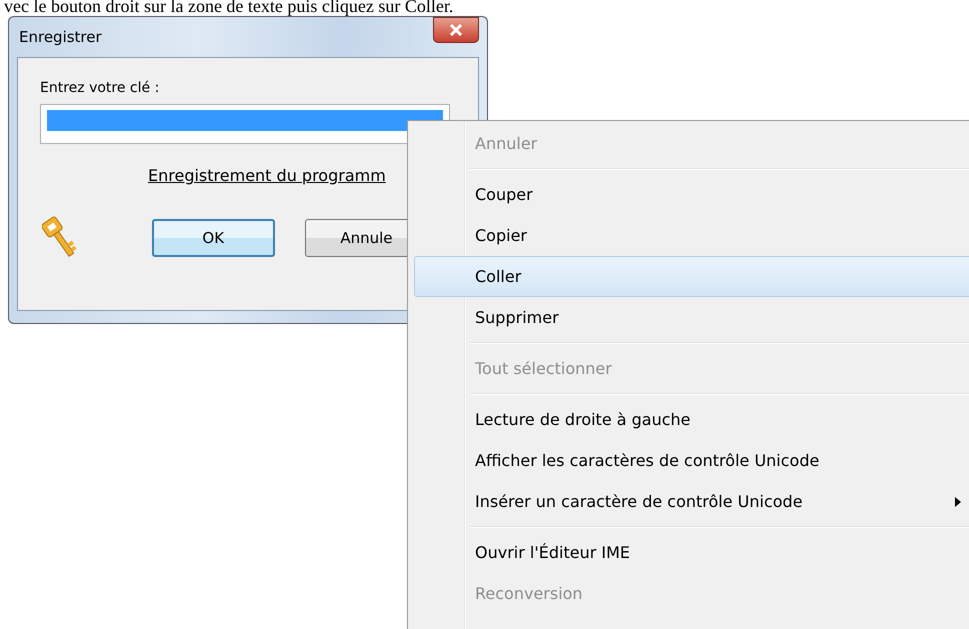 This screenshot has height=629, width=969. What do you see at coordinates (245, 124) in the screenshot?
I see `key-input-field` at bounding box center [245, 124].